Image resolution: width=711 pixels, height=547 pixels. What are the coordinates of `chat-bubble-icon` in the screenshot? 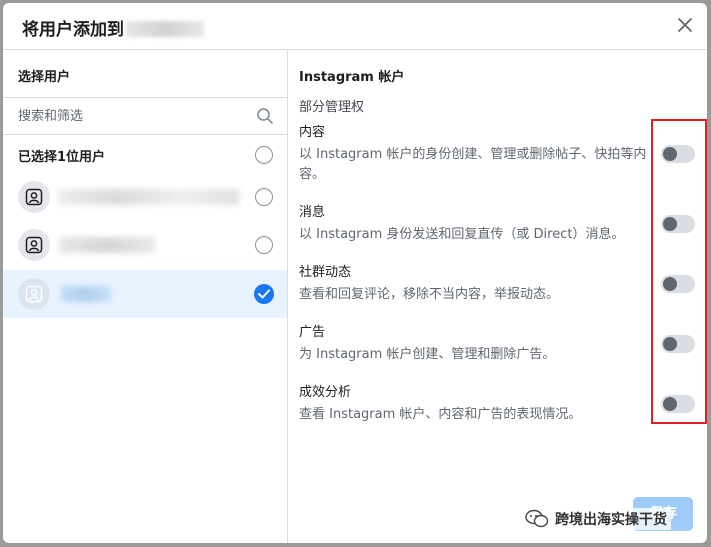 It's located at (537, 518).